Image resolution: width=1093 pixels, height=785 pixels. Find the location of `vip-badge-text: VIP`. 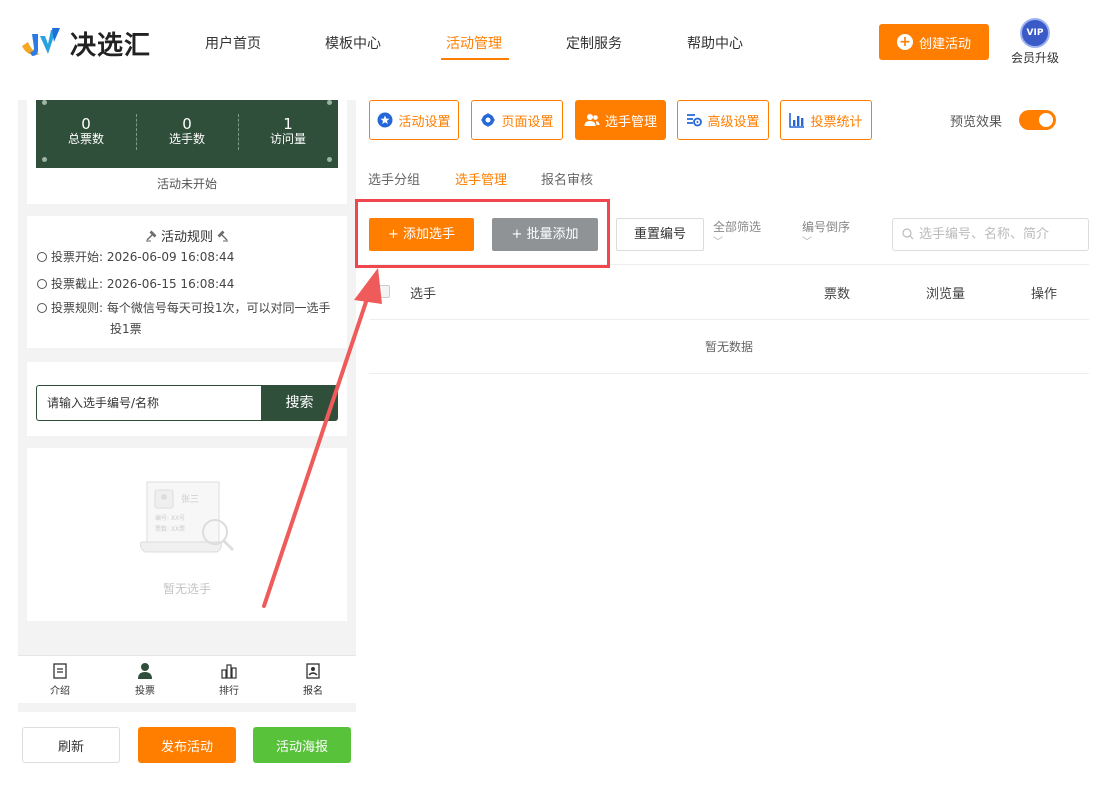

vip-badge-text: VIP is located at coordinates (1035, 33).